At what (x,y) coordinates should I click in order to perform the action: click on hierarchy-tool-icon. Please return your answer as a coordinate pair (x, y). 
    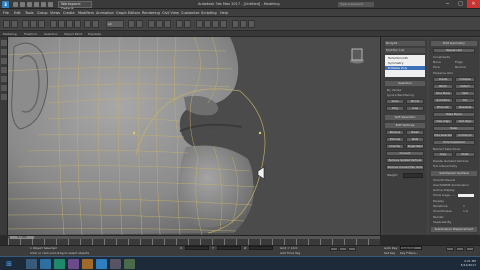
    Looking at the image, I should click on (4, 70).